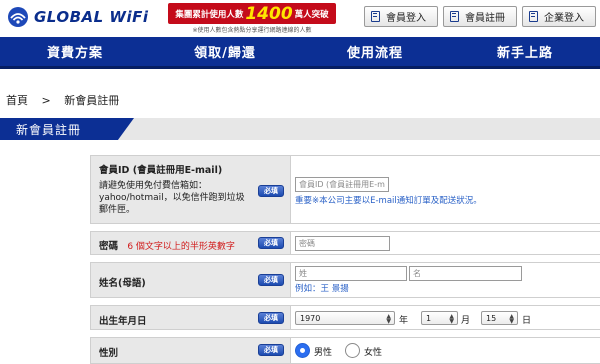  I want to click on login-button: 會員登入, so click(401, 16).